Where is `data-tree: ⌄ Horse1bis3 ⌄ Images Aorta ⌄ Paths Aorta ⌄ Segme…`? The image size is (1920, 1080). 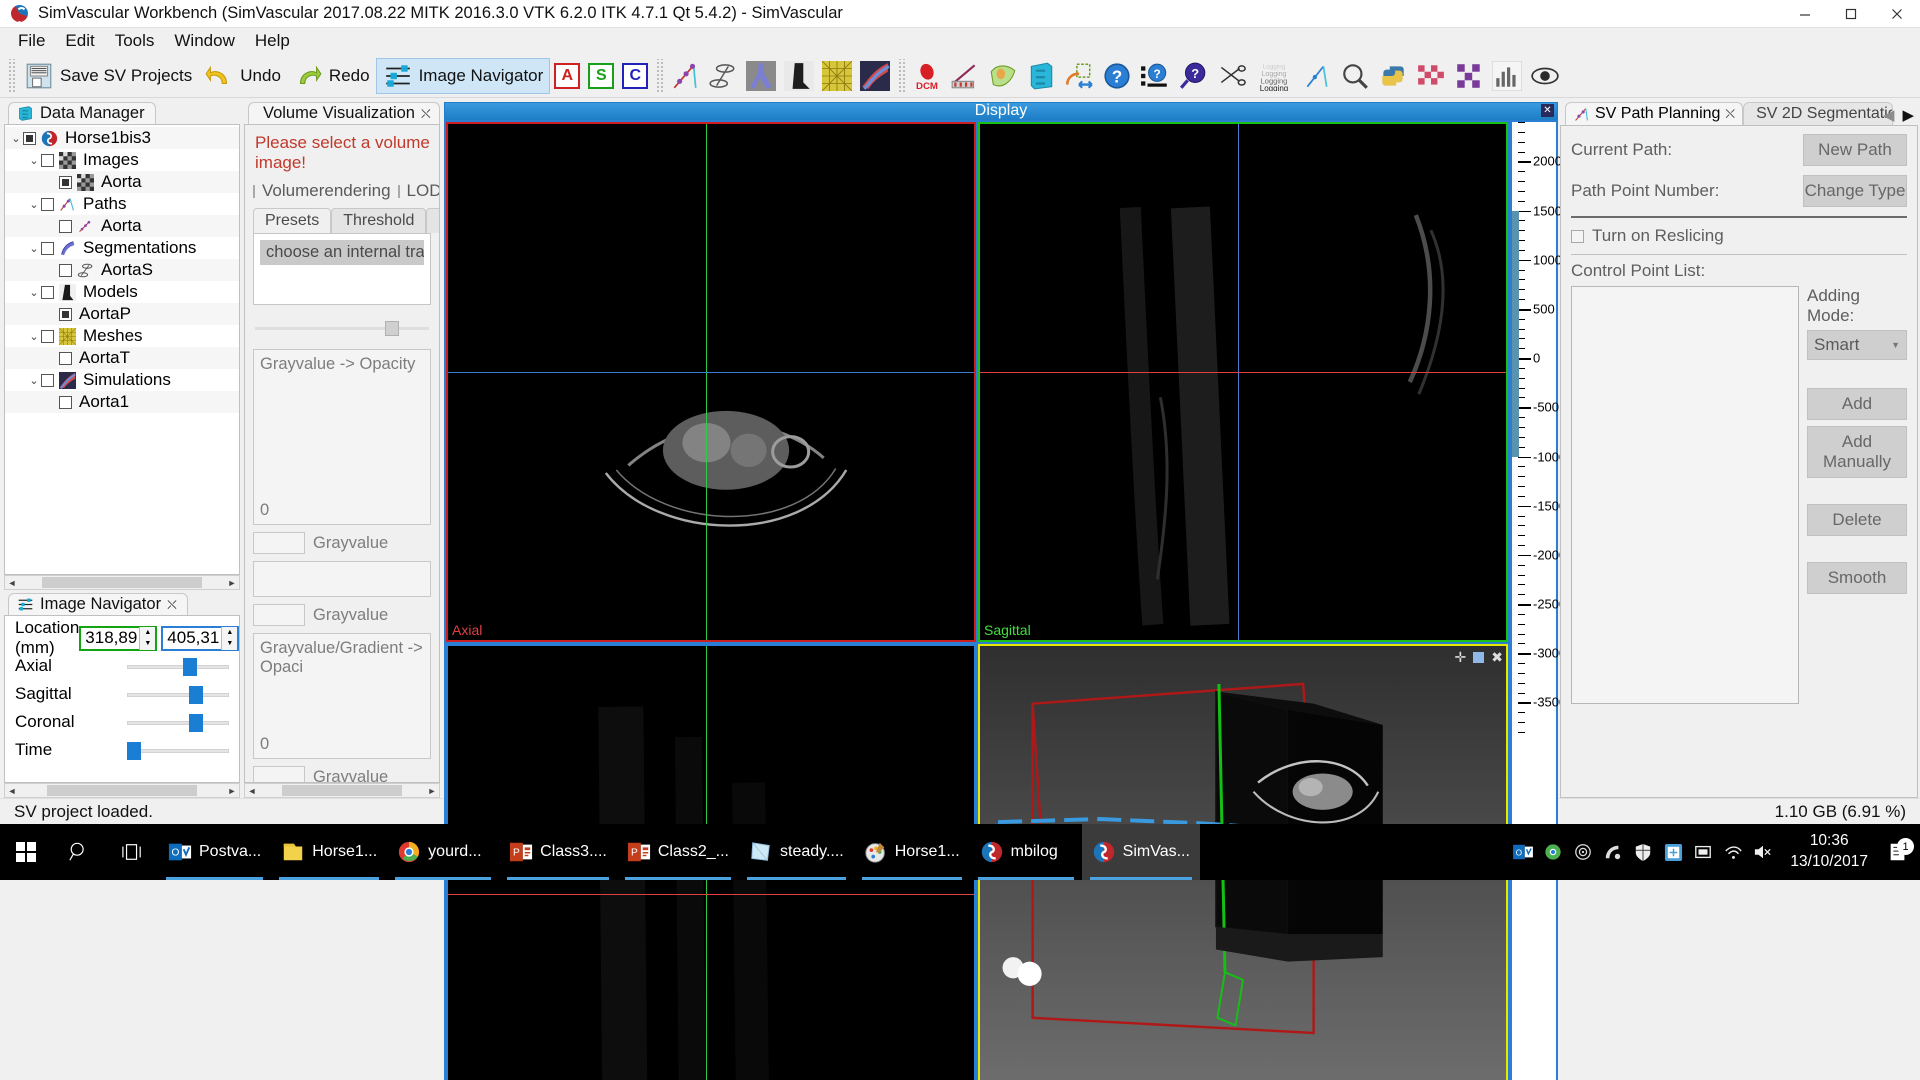 data-tree: ⌄ Horse1bis3 ⌄ Images Aorta ⌄ Paths Aorta ⌄ Segme… is located at coordinates (122, 269).